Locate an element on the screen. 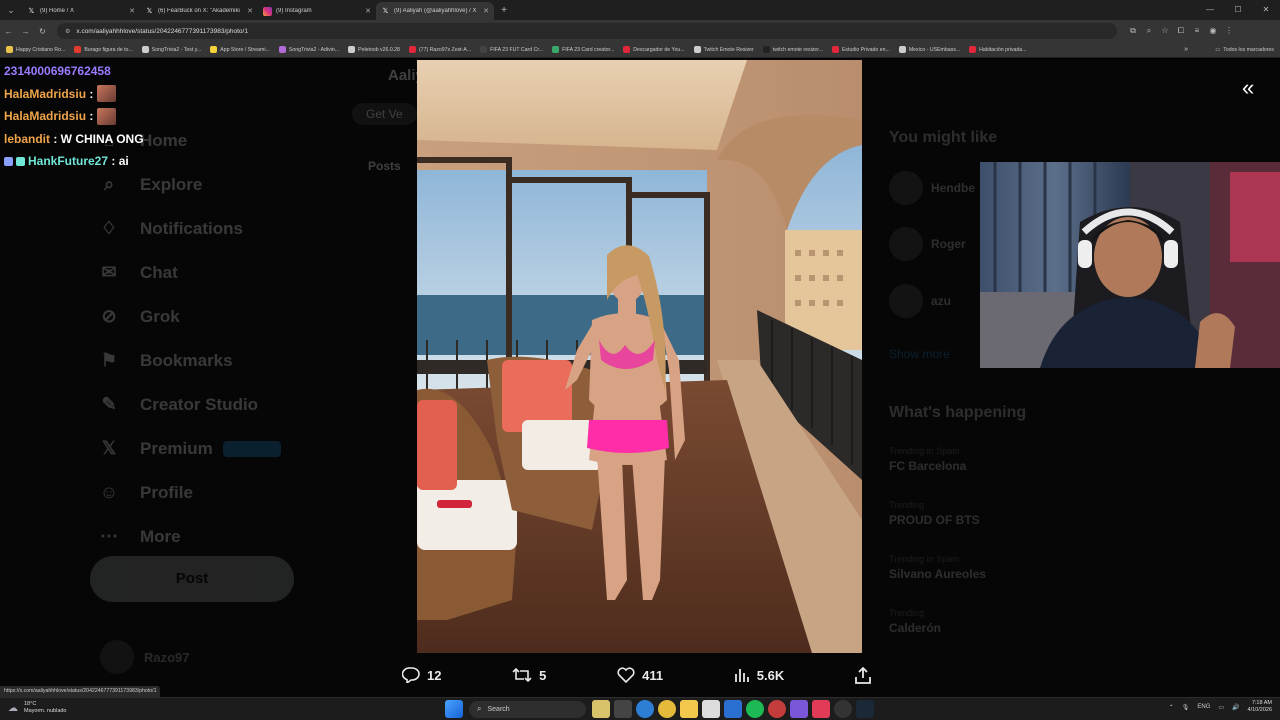 The image size is (1280, 720). nav-item-premium: 𝕏 Premium is located at coordinates (210, 449).